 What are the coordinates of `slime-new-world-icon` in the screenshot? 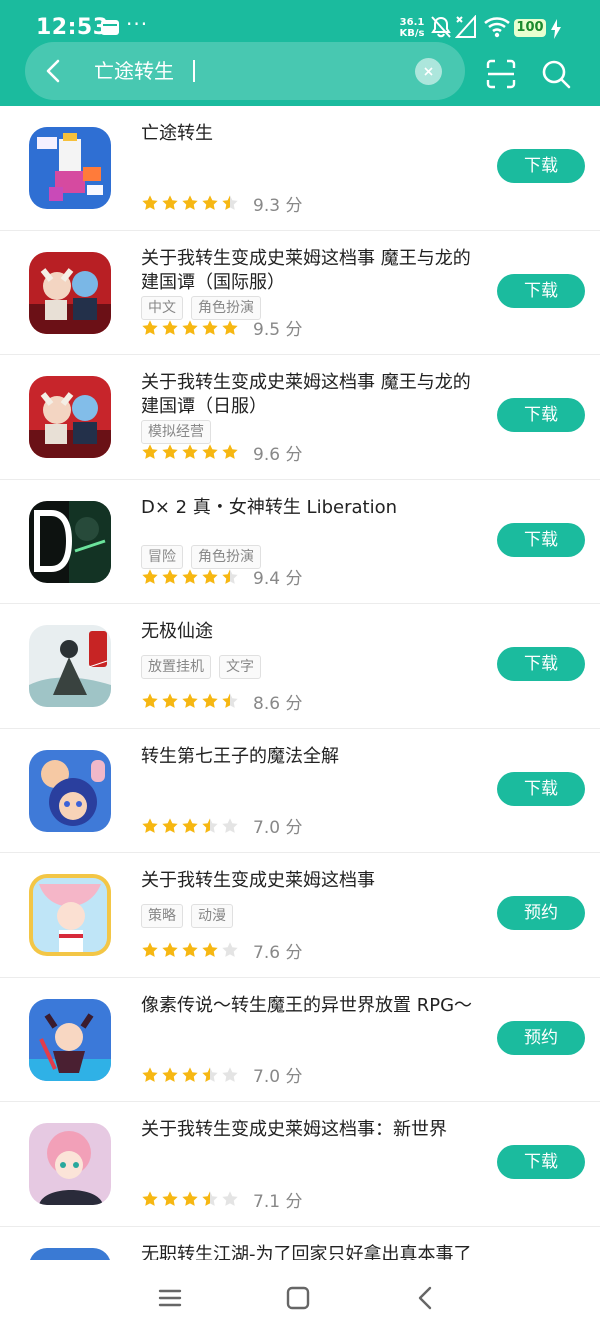 It's located at (70, 1164).